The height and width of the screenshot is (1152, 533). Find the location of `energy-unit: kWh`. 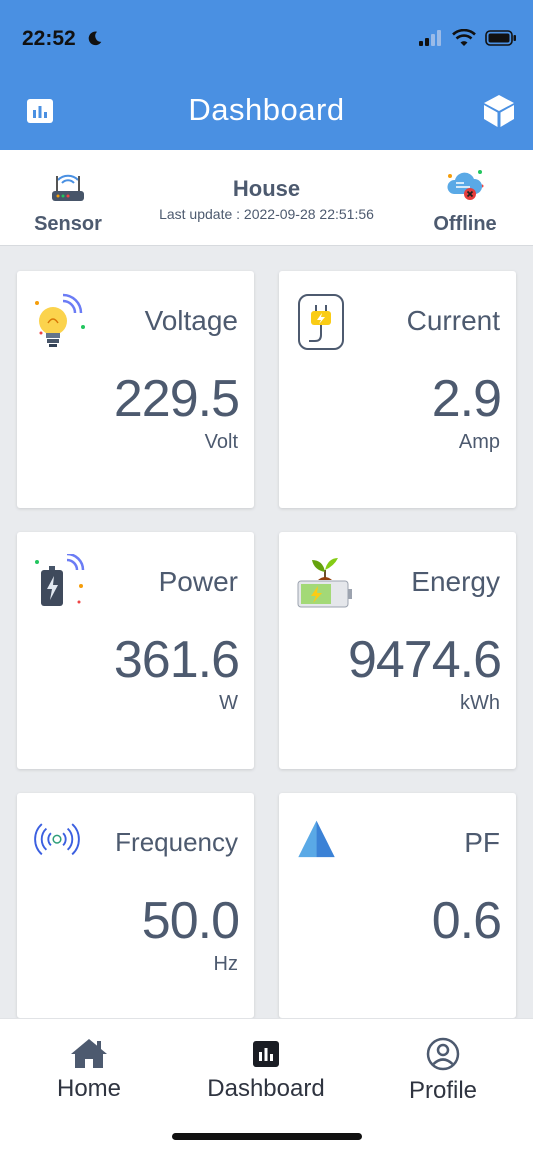

energy-unit: kWh is located at coordinates (480, 703).